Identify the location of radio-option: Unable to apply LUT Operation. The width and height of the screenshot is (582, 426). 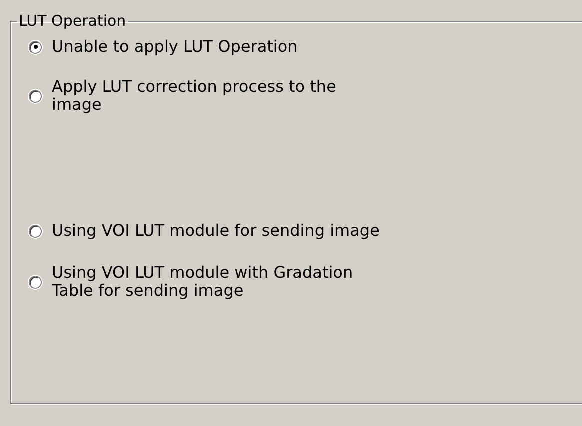
(163, 47).